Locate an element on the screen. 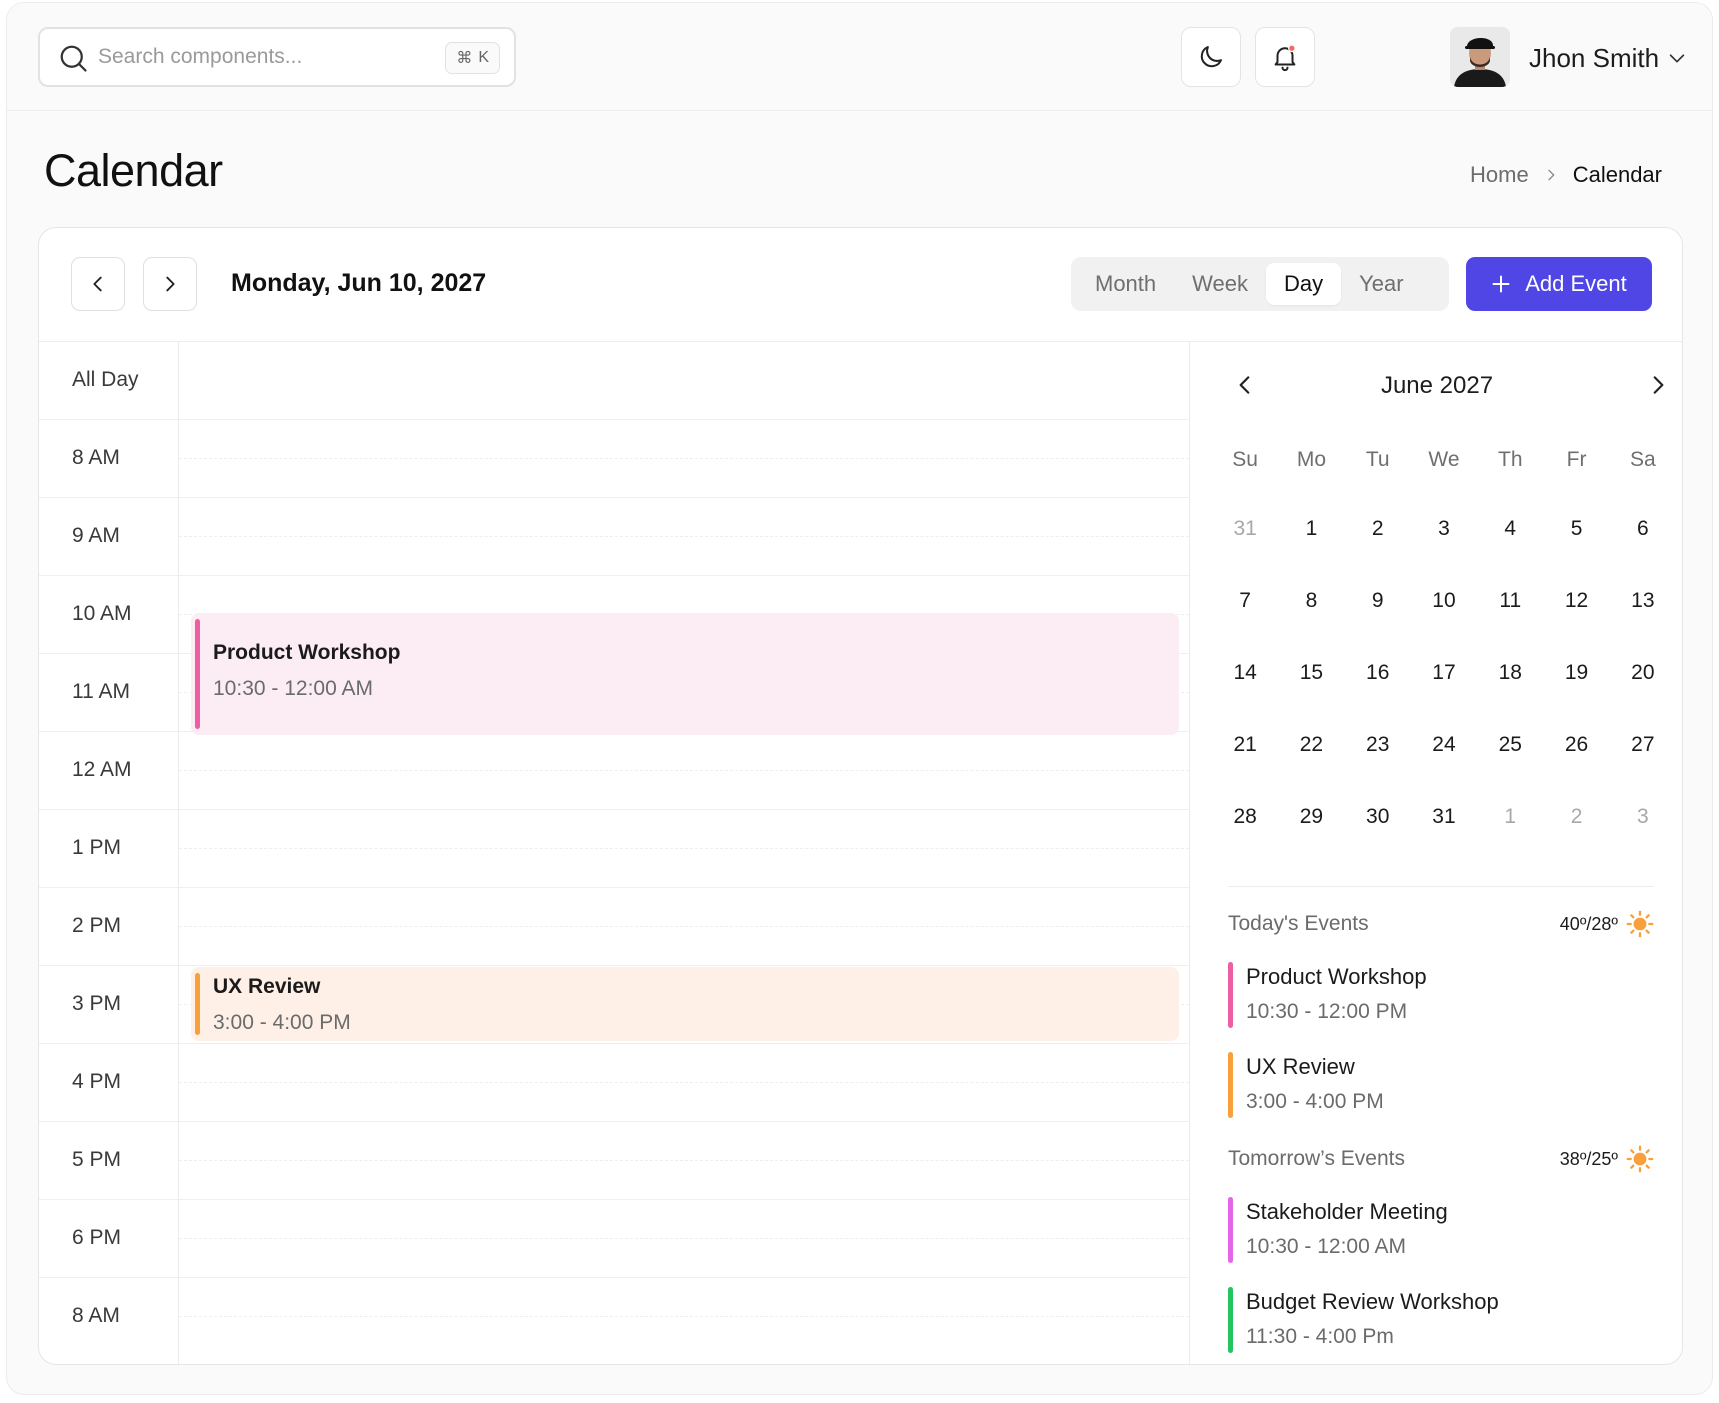  search-box: ⌘ K is located at coordinates (277, 57).